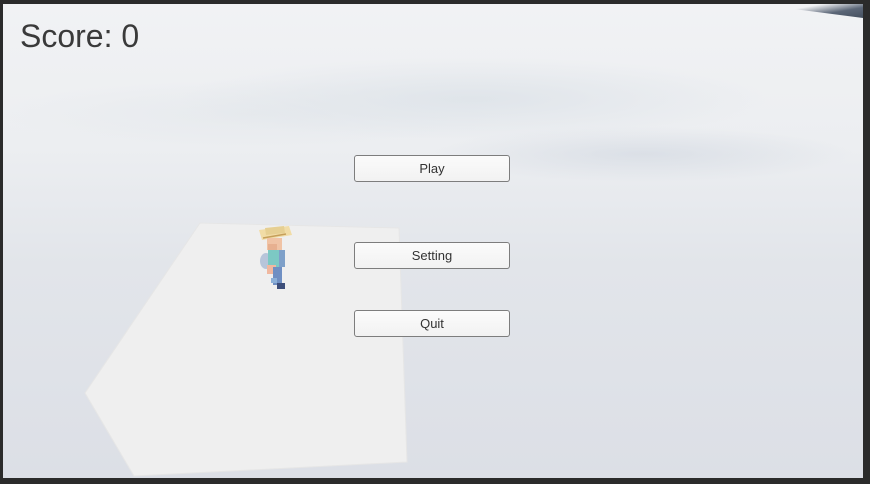  What do you see at coordinates (275, 257) in the screenshot?
I see `player-character` at bounding box center [275, 257].